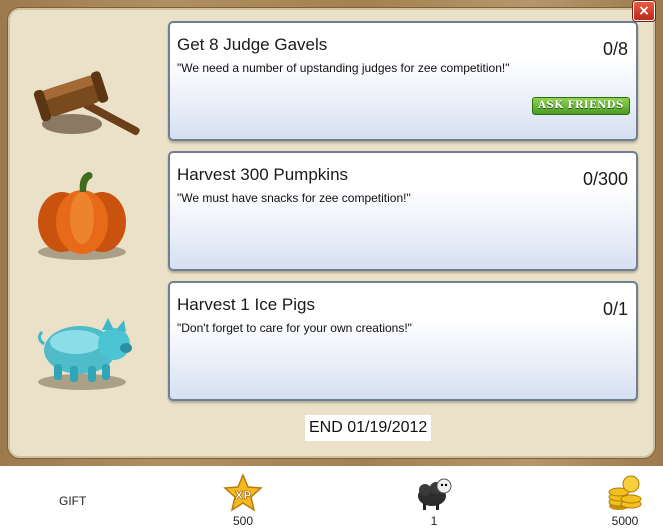 The height and width of the screenshot is (530, 663). What do you see at coordinates (252, 44) in the screenshot?
I see `goal-title: Get 8 Judge Gavels` at bounding box center [252, 44].